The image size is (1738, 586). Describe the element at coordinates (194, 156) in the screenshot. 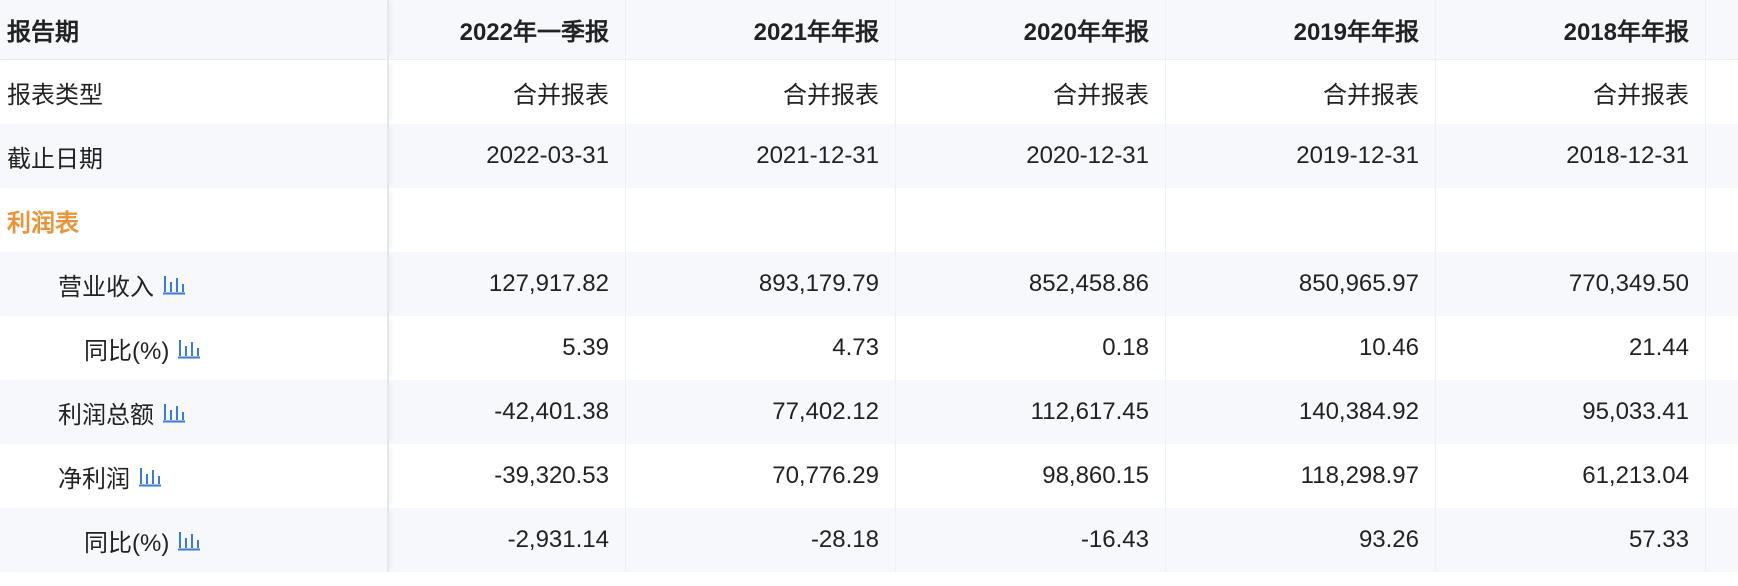

I see `row-label: 截止日期` at that location.